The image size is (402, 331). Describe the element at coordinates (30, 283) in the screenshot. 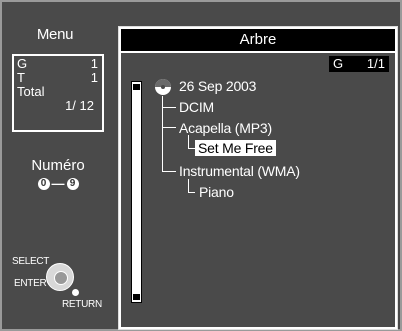

I see `enter-label: ENTER` at that location.